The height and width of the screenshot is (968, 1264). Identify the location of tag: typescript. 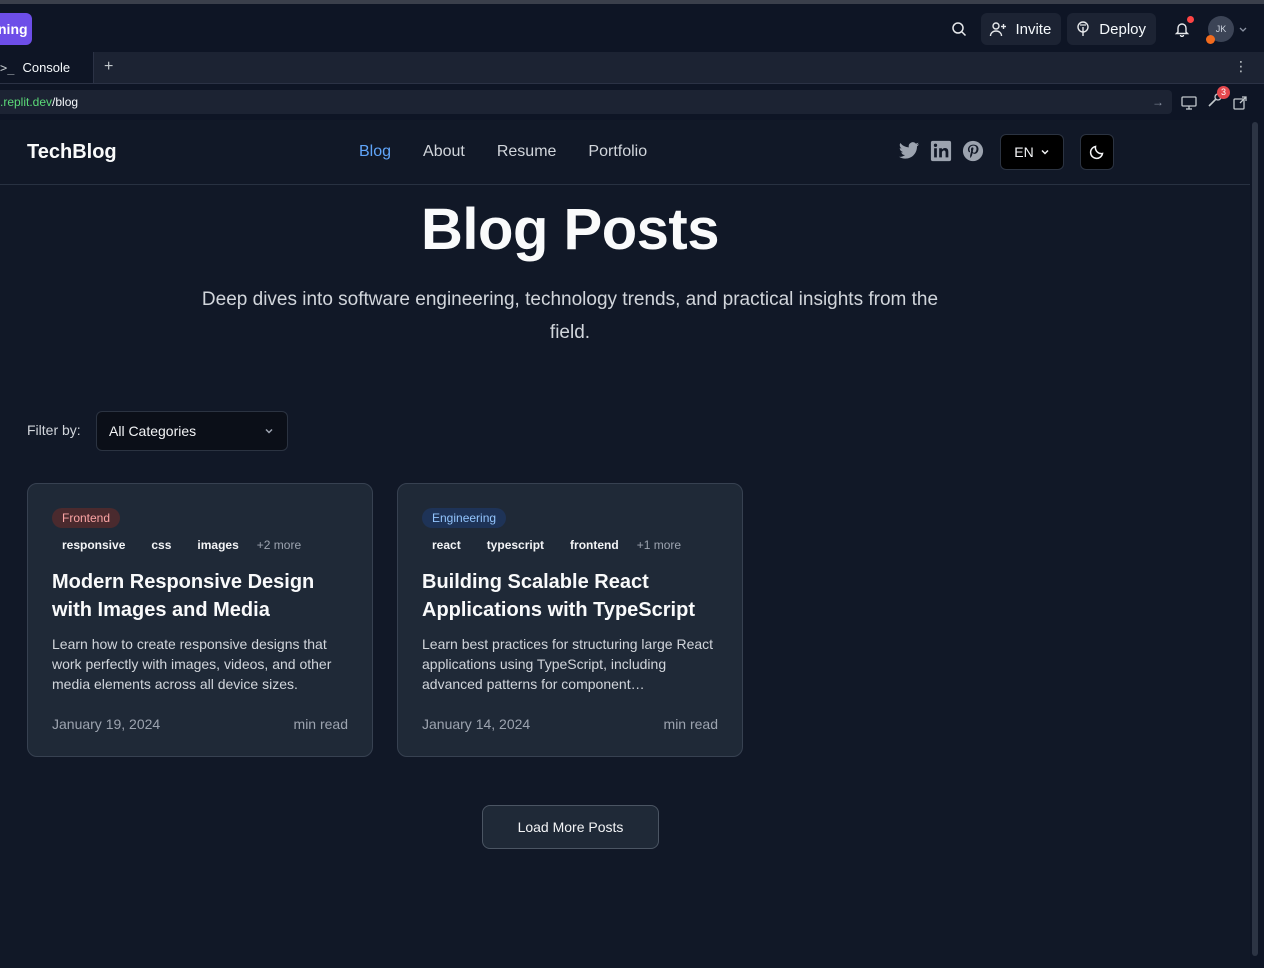
(515, 545).